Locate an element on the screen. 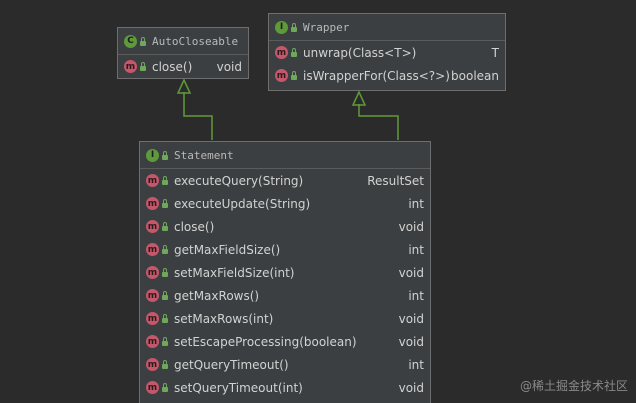 This screenshot has height=403, width=636. class-name: AutoCloseable is located at coordinates (195, 41).